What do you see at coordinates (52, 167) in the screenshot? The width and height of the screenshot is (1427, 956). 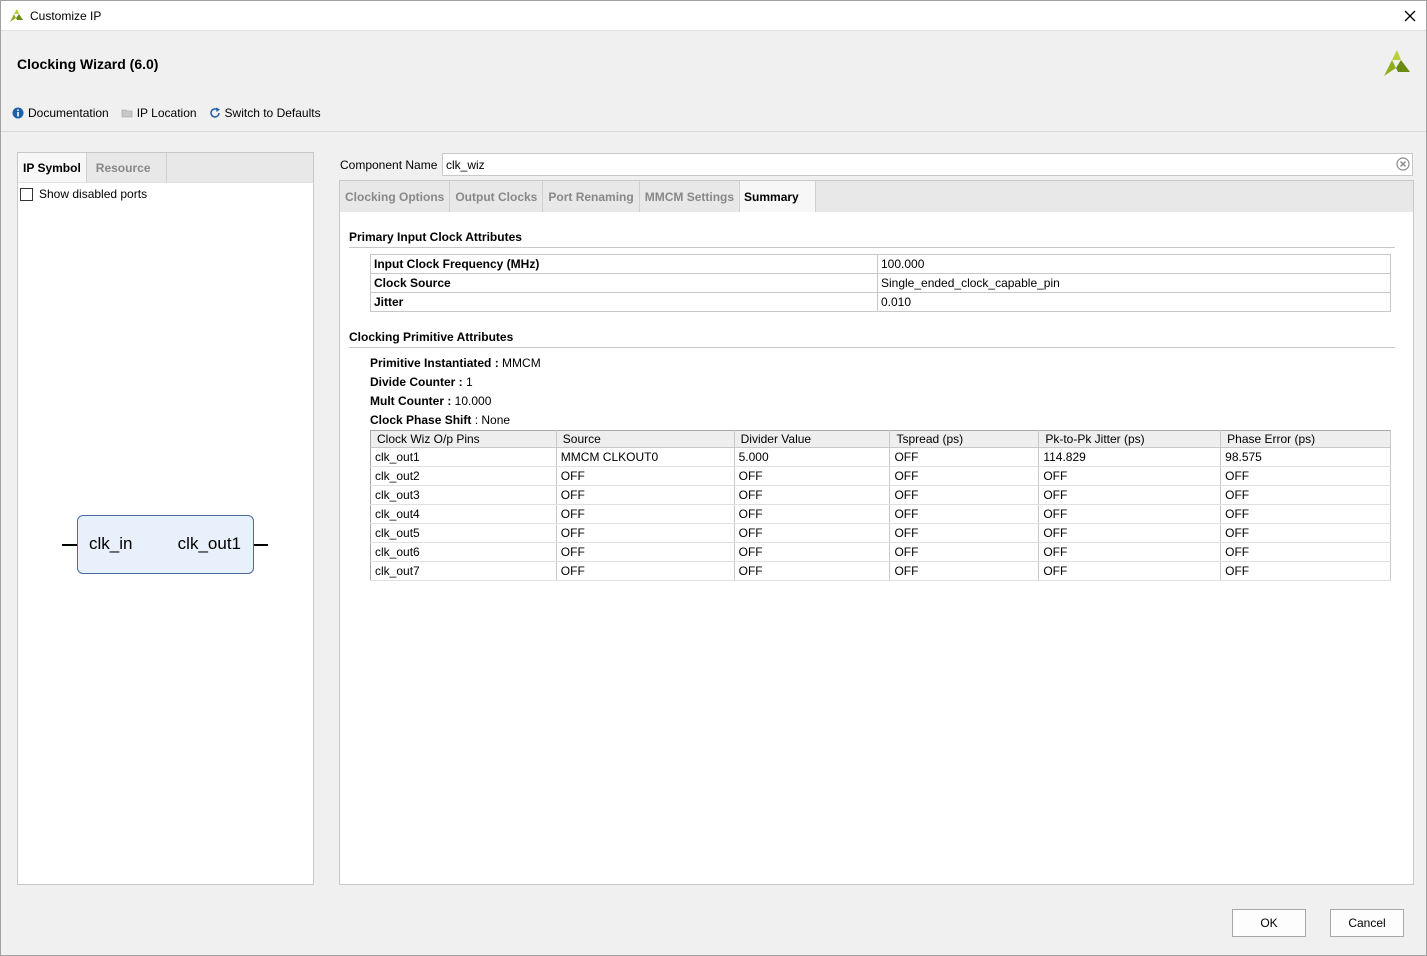 I see `tab-ip-symbol: IP Symbol` at bounding box center [52, 167].